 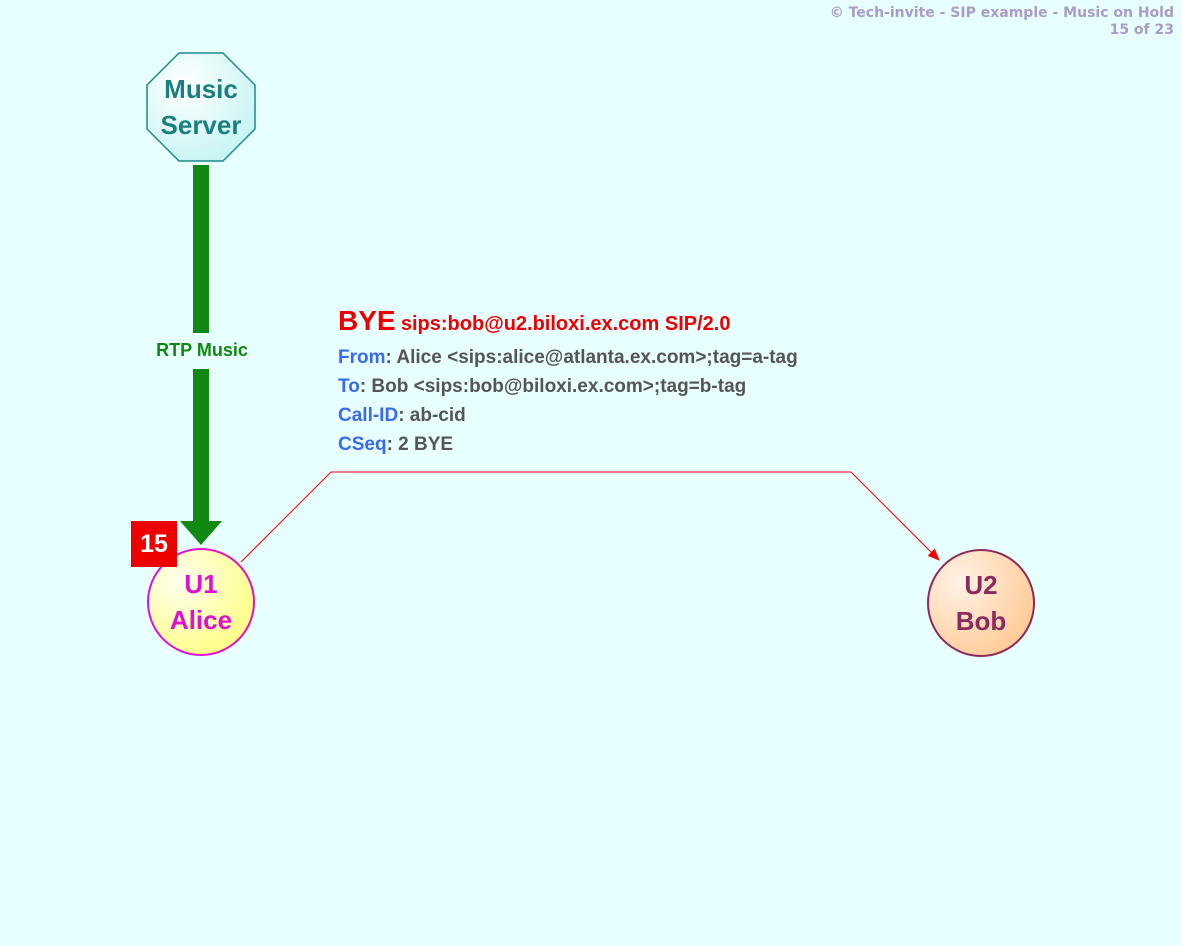 I want to click on bob-label: U2 Bob, so click(x=981, y=603).